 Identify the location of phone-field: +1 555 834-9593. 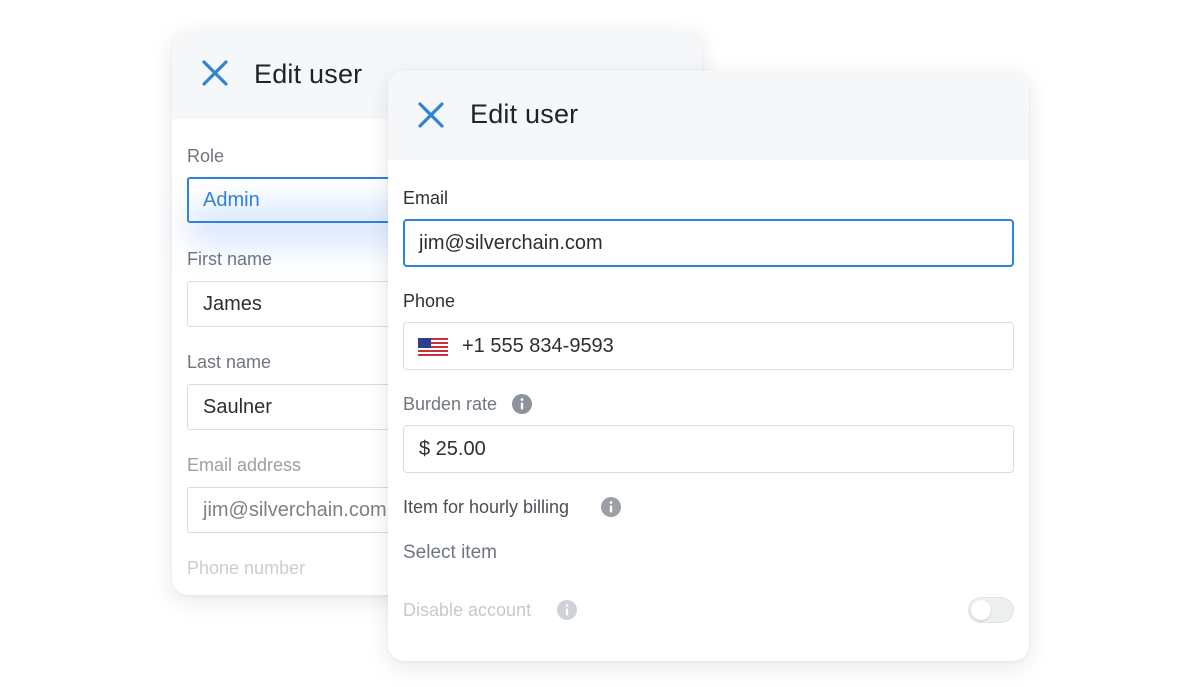
(708, 346).